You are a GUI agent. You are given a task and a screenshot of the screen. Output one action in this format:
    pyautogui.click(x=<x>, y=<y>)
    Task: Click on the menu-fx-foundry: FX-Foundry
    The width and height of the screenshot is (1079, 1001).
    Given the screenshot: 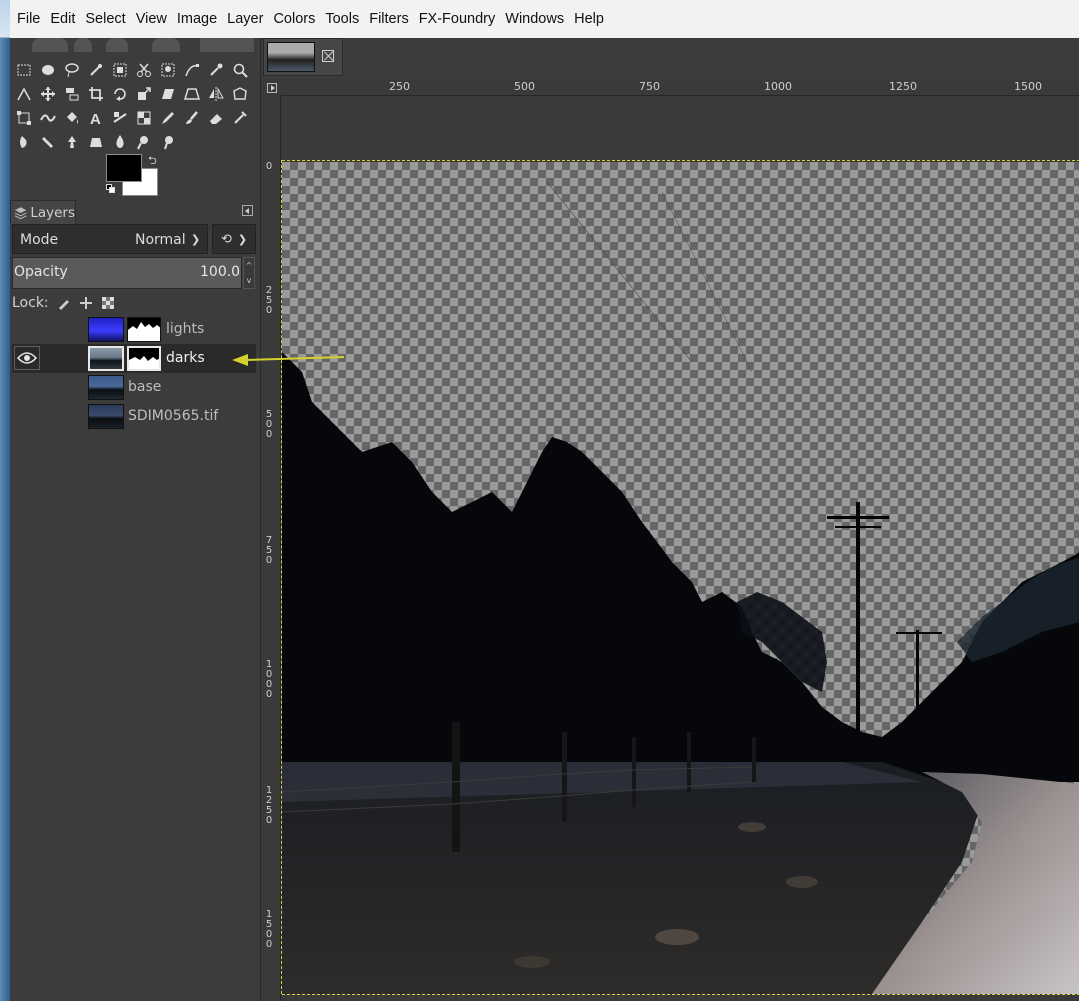 What is the action you would take?
    pyautogui.click(x=457, y=19)
    